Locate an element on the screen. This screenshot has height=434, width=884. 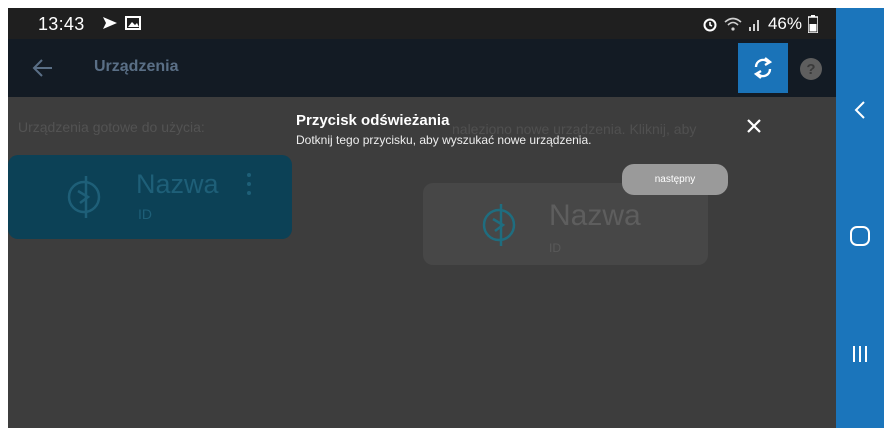
status-system-icons: 46% is located at coordinates (760, 24).